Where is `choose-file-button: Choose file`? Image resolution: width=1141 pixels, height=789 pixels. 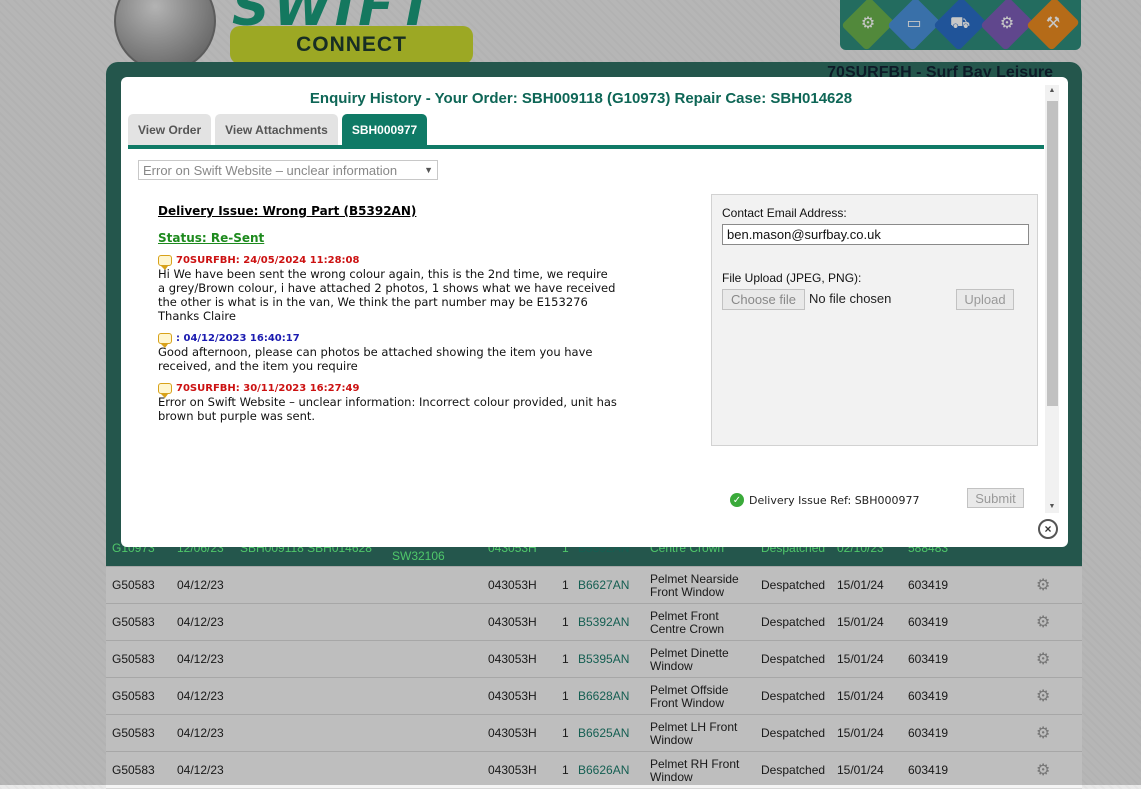 choose-file-button: Choose file is located at coordinates (763, 299).